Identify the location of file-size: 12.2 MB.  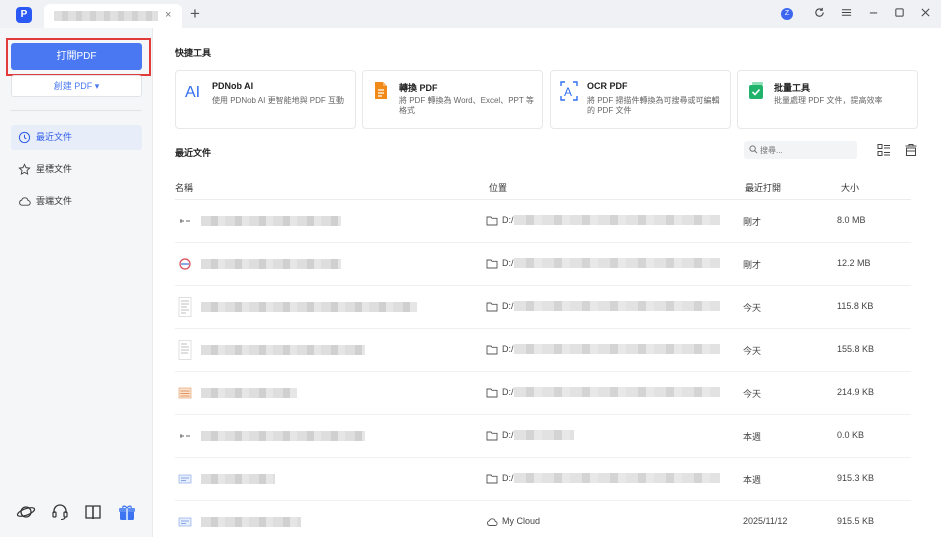
(854, 263).